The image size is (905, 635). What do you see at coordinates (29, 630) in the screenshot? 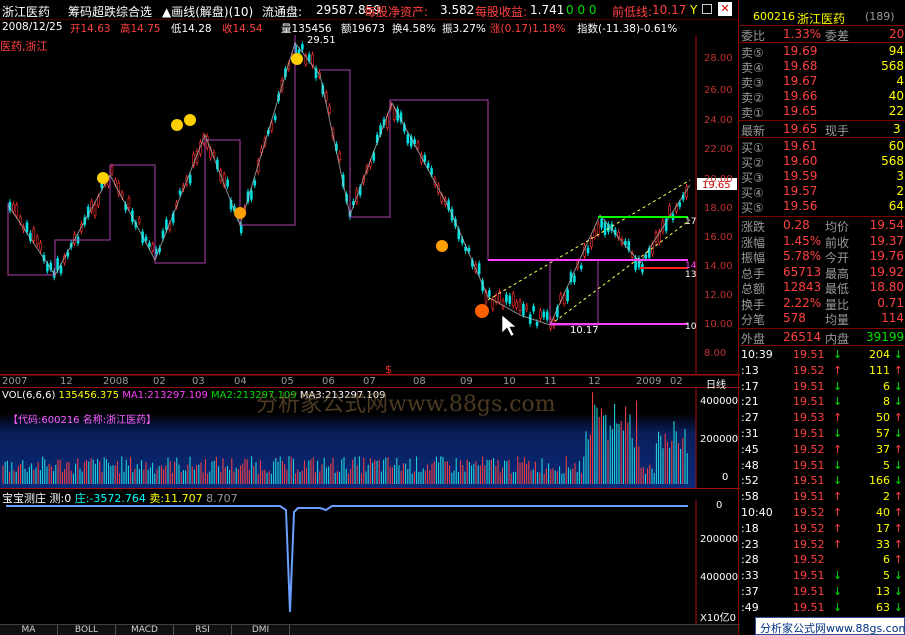
I see `tab-ma: MA` at bounding box center [29, 630].